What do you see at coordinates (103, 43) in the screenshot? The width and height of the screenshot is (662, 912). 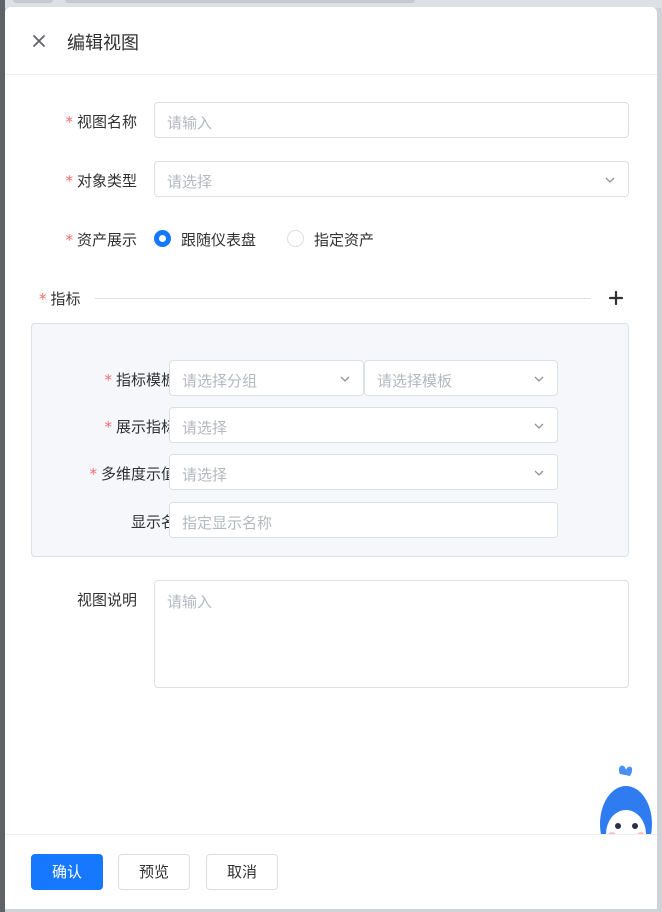 I see `page-title: 编辑视图` at bounding box center [103, 43].